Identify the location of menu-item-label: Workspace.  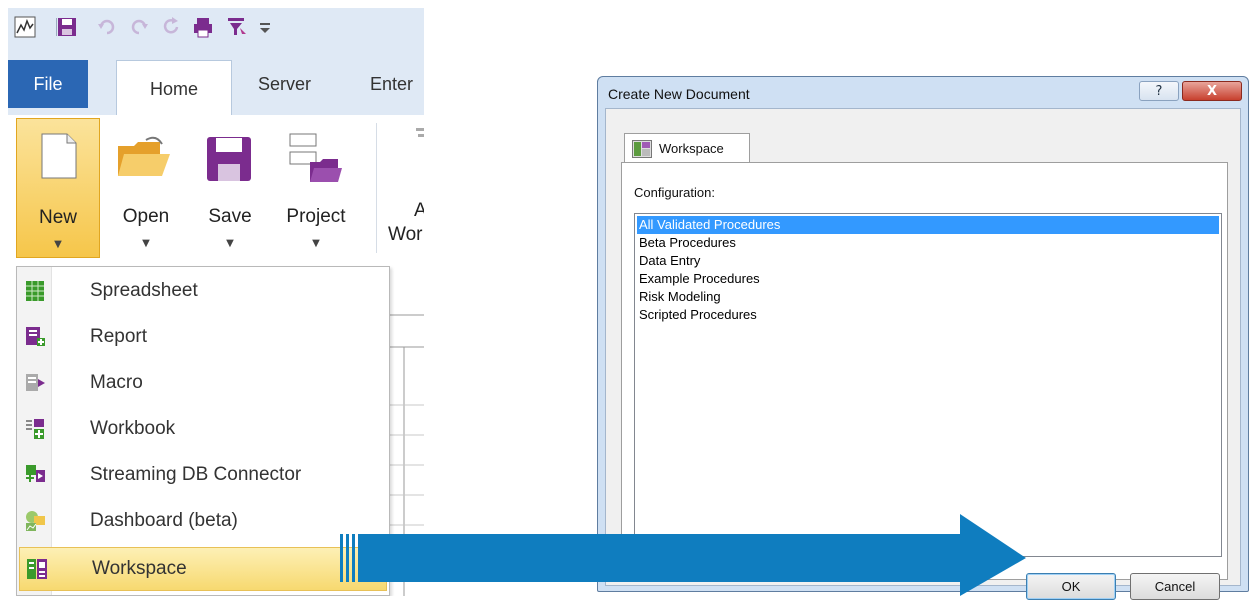
(139, 568).